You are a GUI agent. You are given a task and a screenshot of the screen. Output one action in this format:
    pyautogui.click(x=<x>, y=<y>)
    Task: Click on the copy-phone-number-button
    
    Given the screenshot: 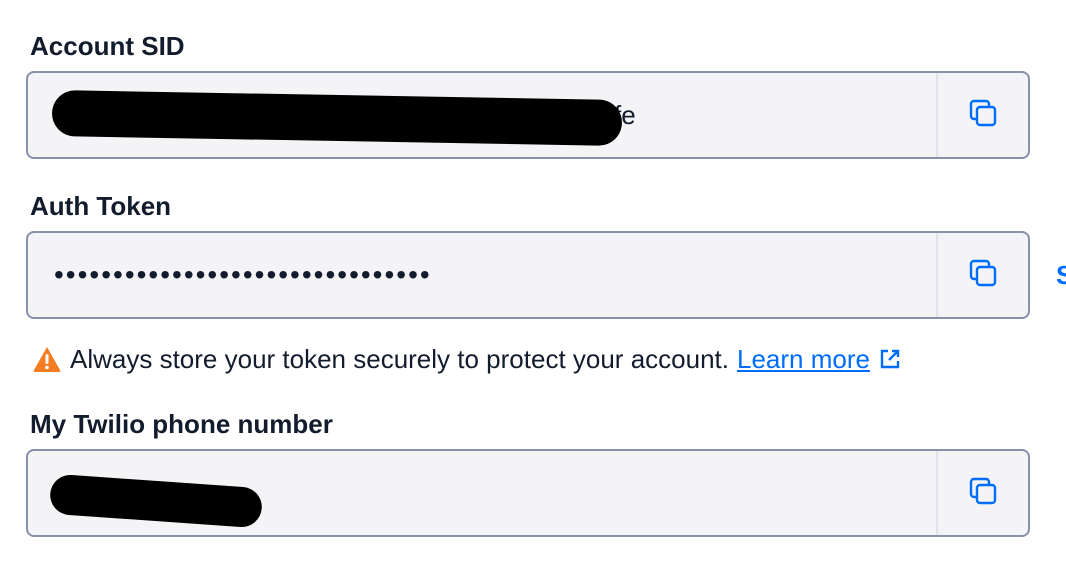 What is the action you would take?
    pyautogui.click(x=982, y=493)
    